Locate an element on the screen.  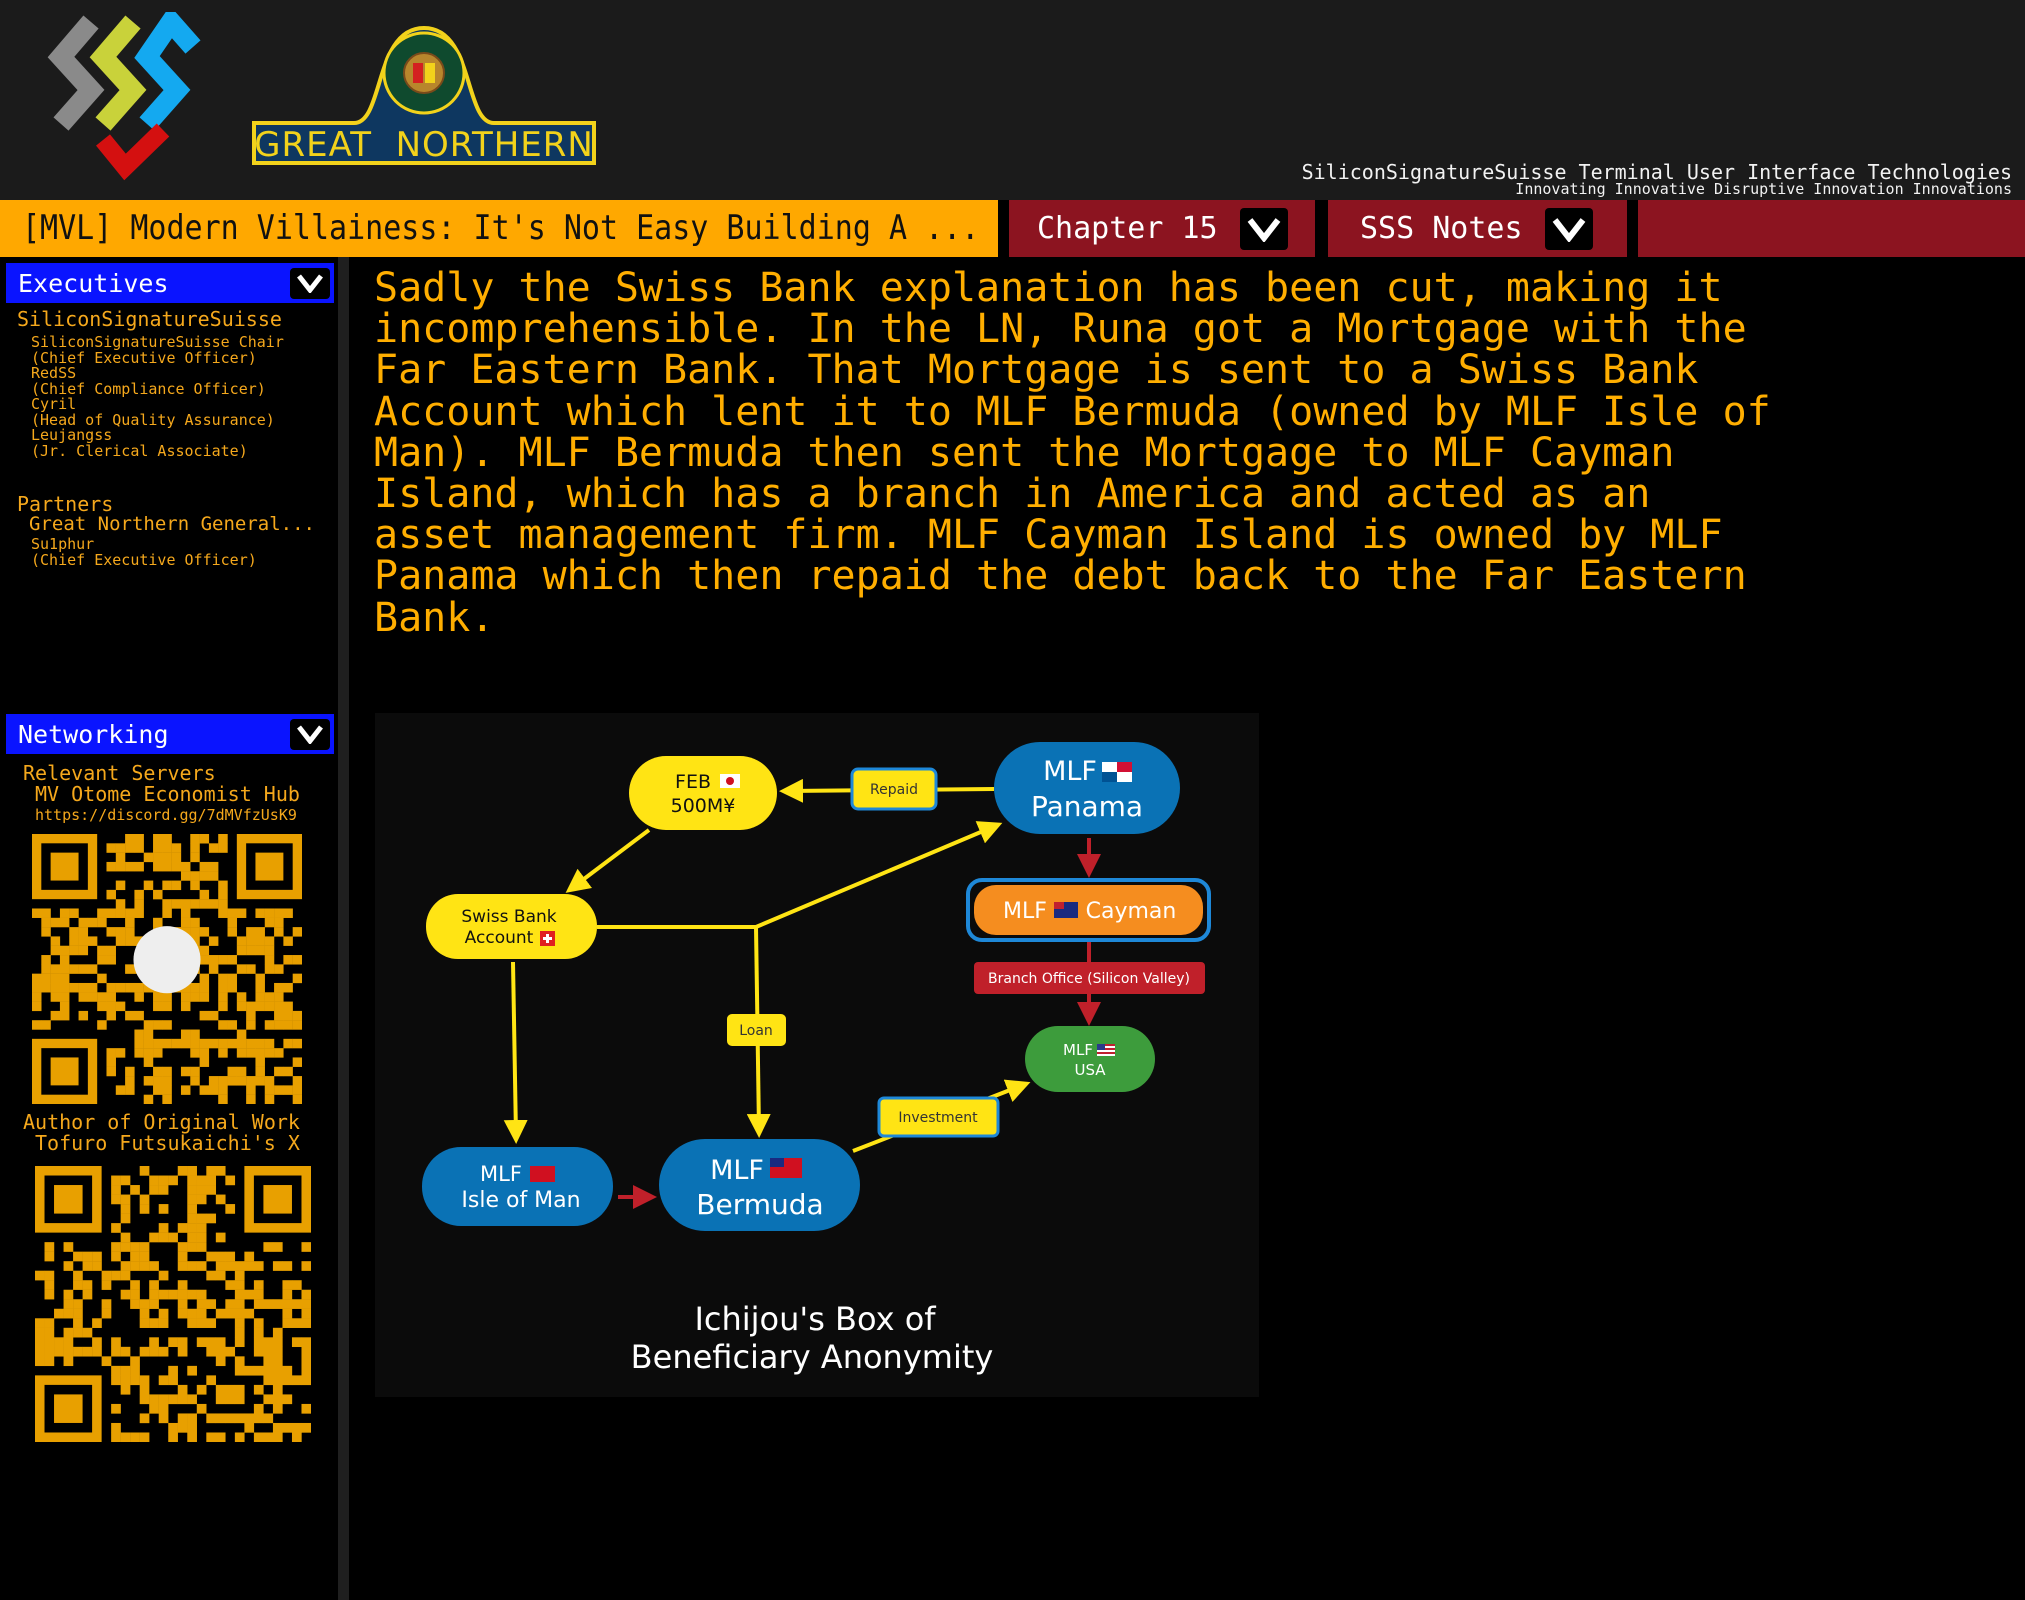
author-link: Tofuro Futsukaichi's X is located at coordinates (167, 1143).